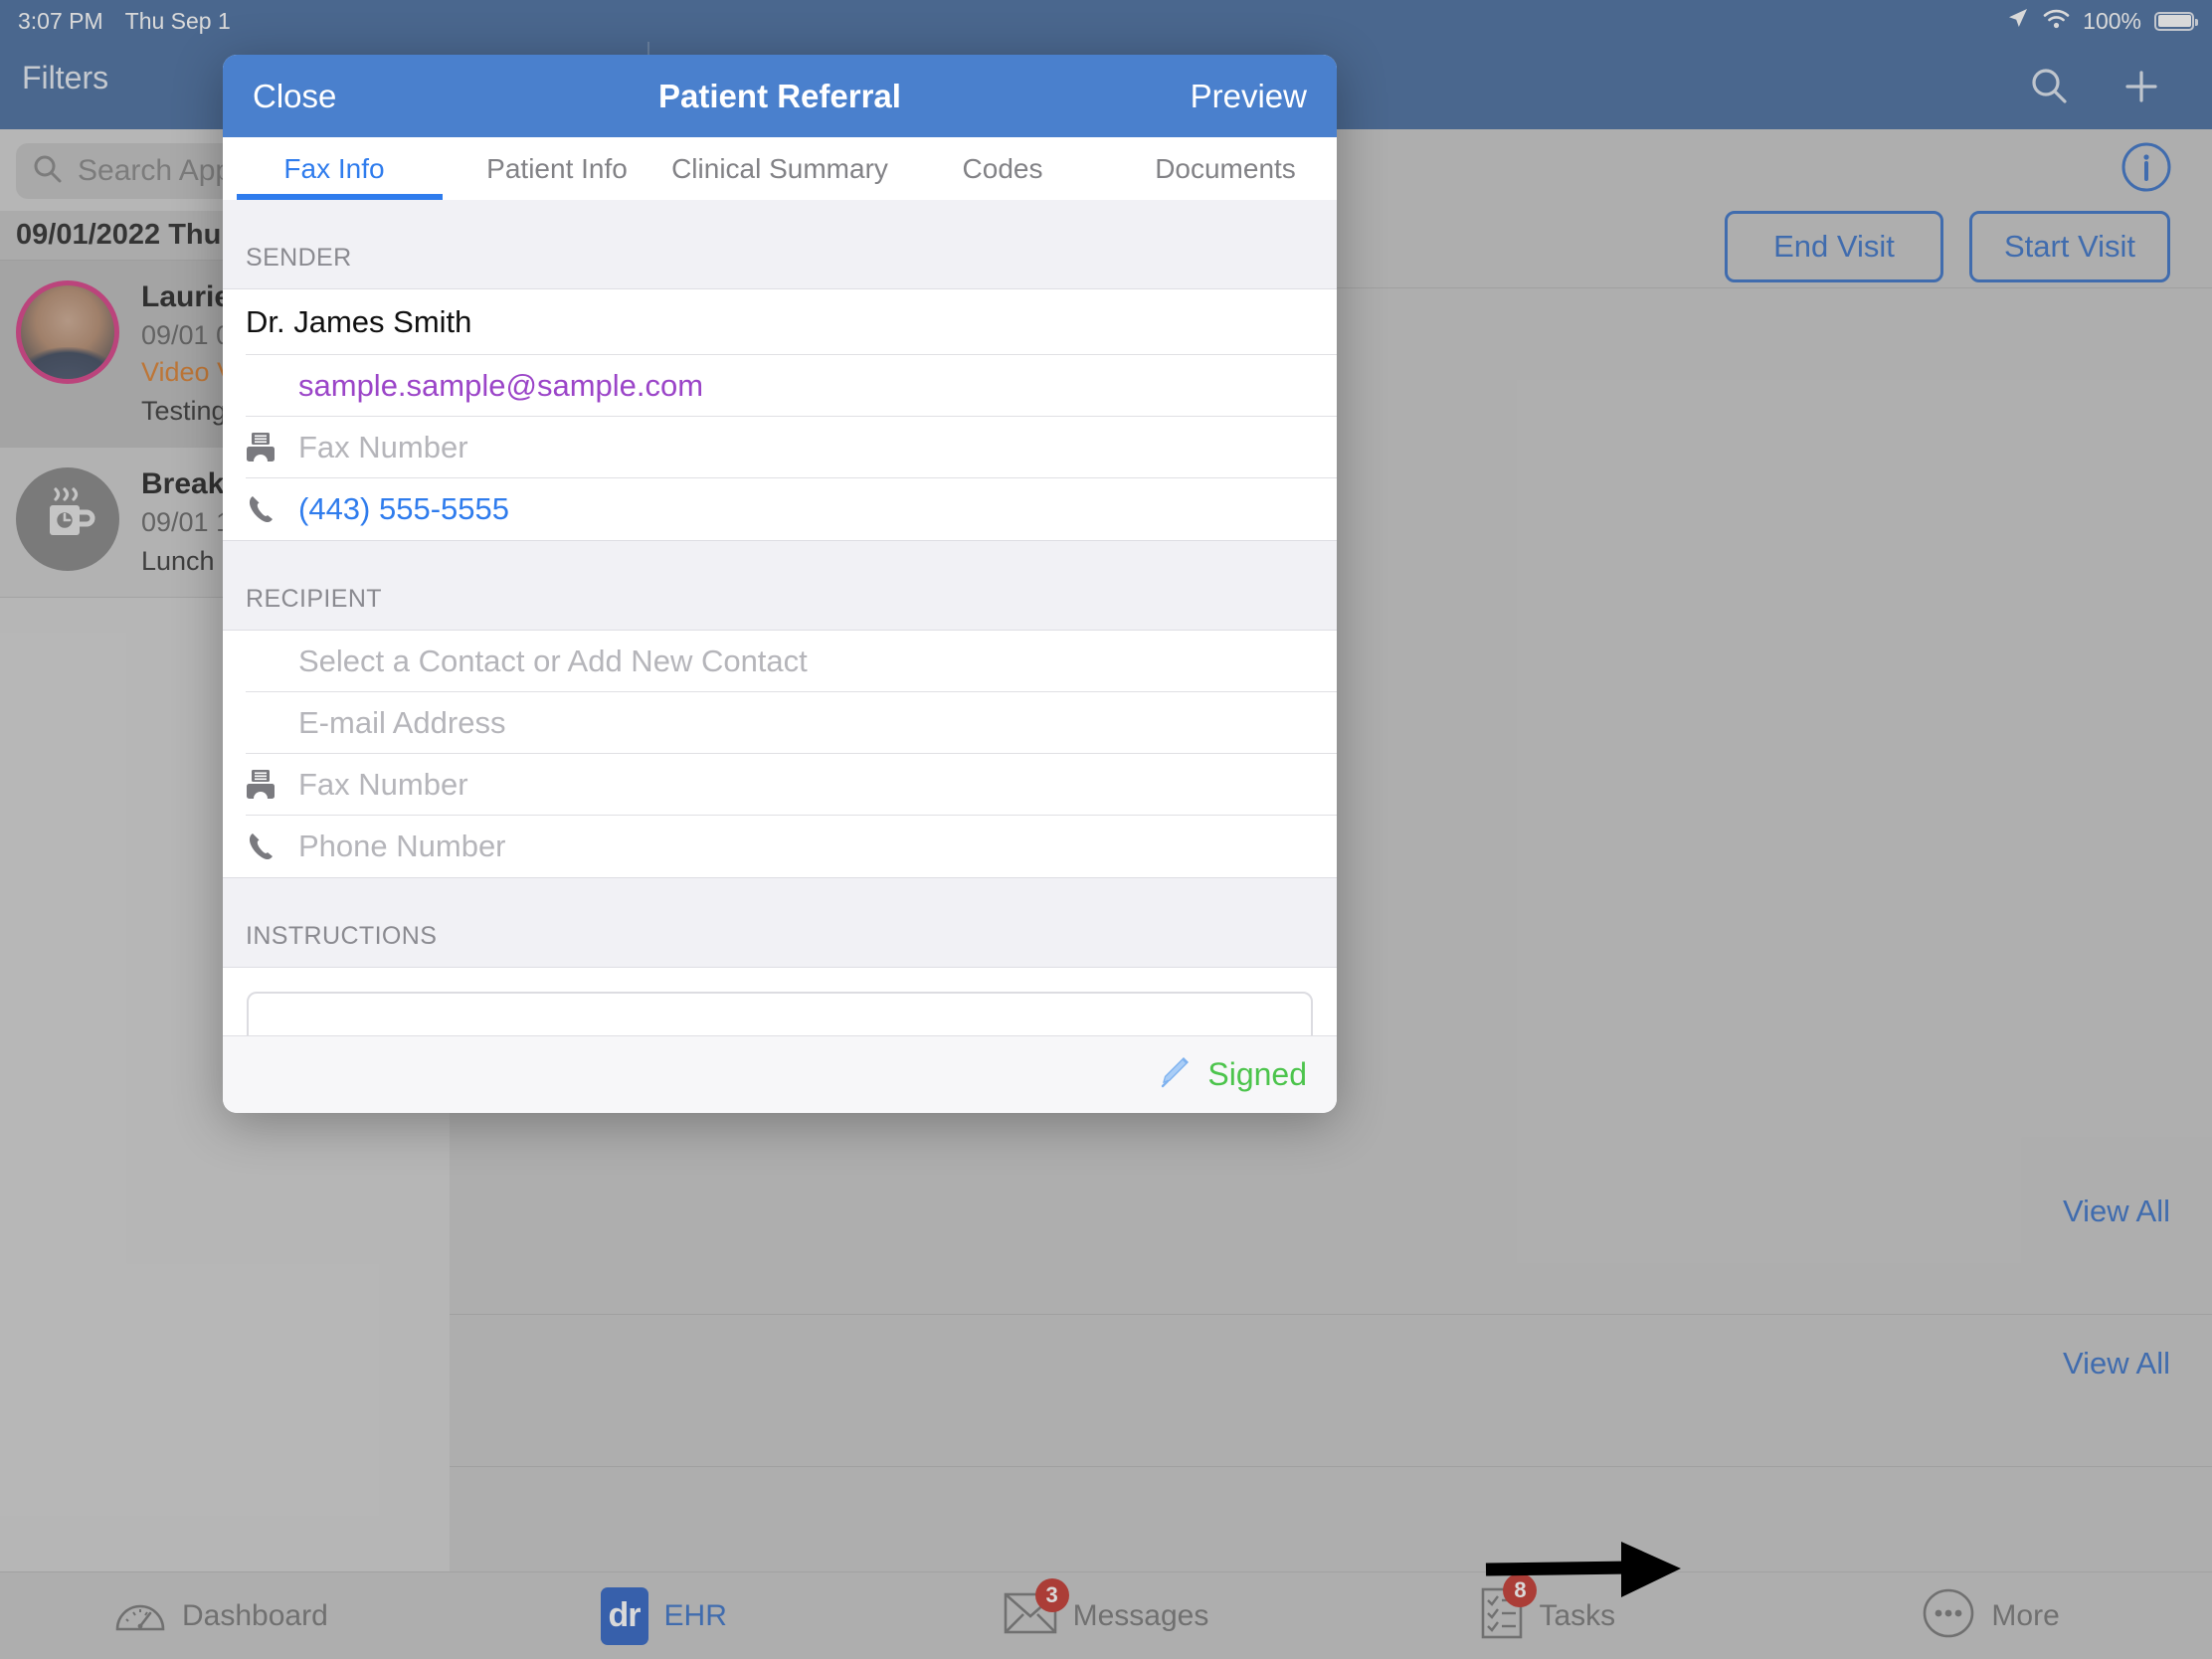  Describe the element at coordinates (1520, 1590) in the screenshot. I see `tasks-badge: 8` at that location.